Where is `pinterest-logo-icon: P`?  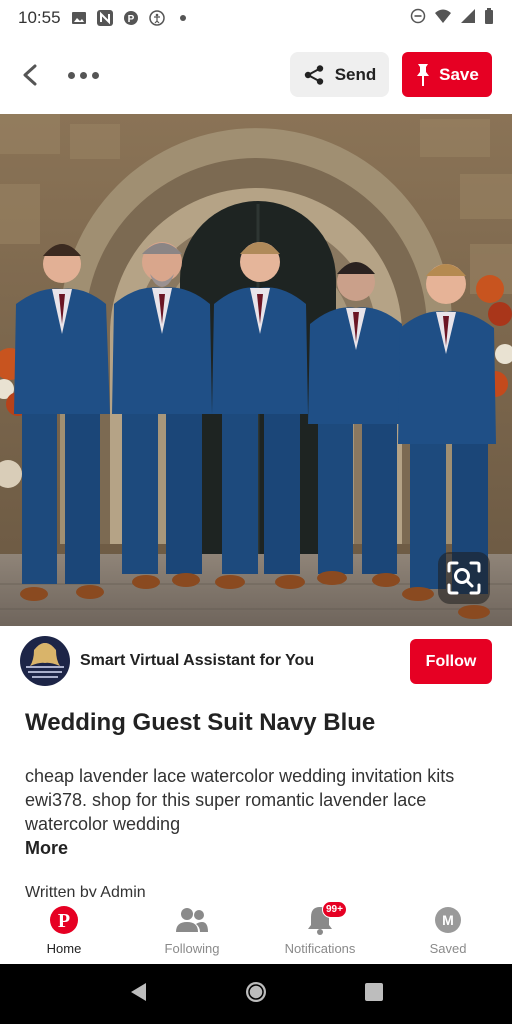 pinterest-logo-icon: P is located at coordinates (64, 920).